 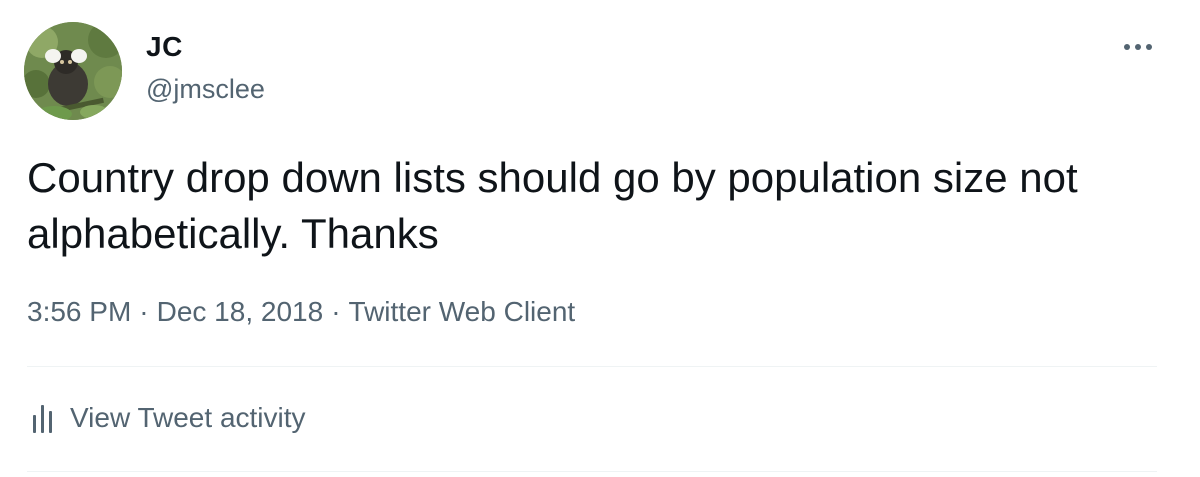 What do you see at coordinates (240, 311) in the screenshot?
I see `tweet-date-link: Dec 18, 2018` at bounding box center [240, 311].